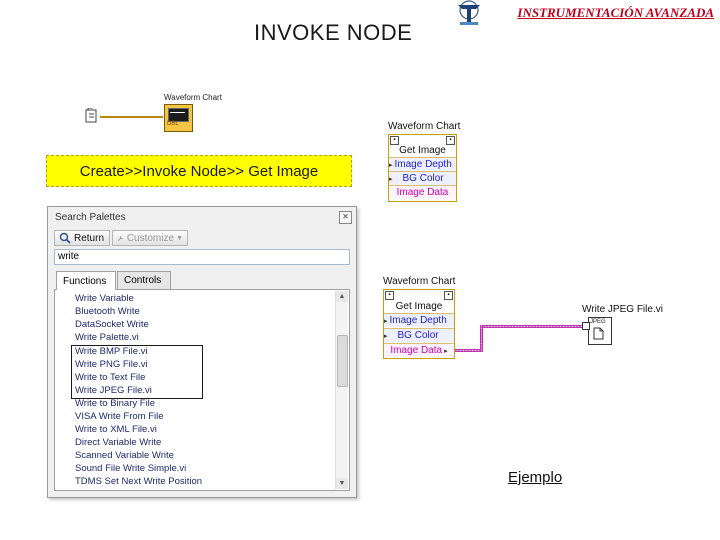 The width and height of the screenshot is (720, 540). I want to click on param-row: Image Data, so click(422, 192).